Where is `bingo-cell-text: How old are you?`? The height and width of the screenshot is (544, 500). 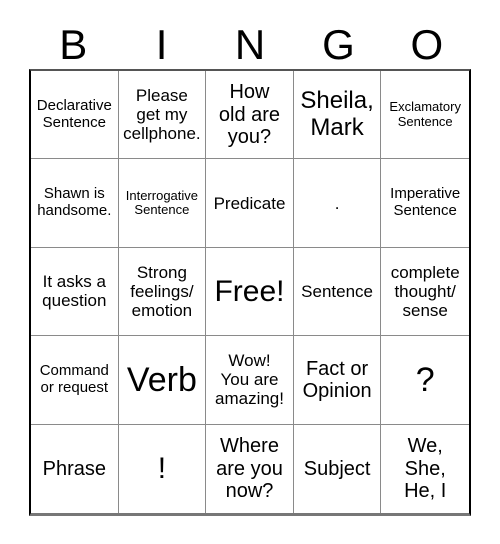 bingo-cell-text: How old are you? is located at coordinates (249, 114).